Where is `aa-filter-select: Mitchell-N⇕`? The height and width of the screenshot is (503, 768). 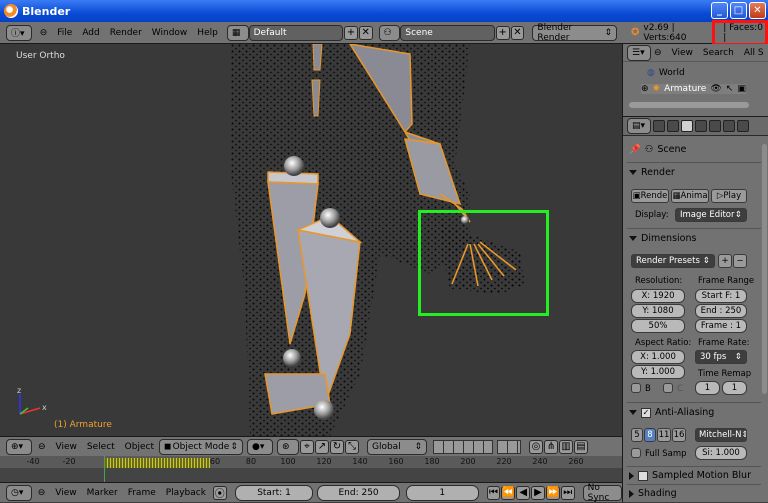
aa-filter-select: Mitchell-N⇕ is located at coordinates (721, 435).